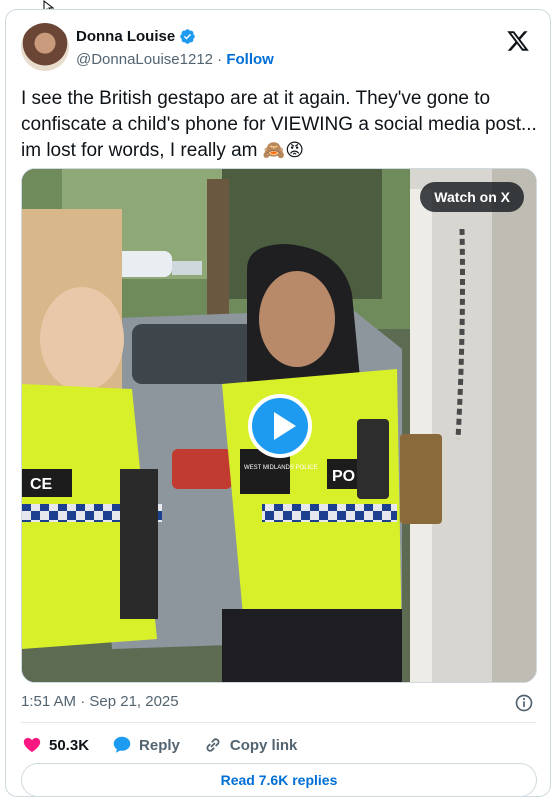  I want to click on follow-button: Follow, so click(250, 59).